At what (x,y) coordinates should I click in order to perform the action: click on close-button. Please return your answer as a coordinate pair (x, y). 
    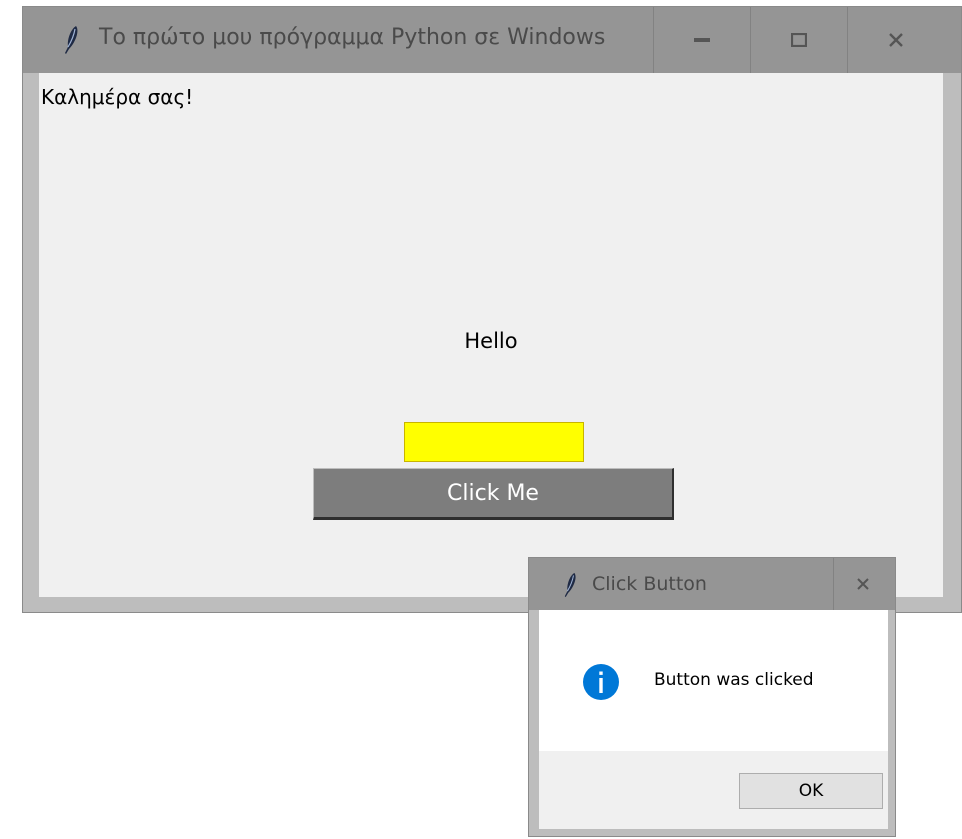
    Looking at the image, I should click on (895, 40).